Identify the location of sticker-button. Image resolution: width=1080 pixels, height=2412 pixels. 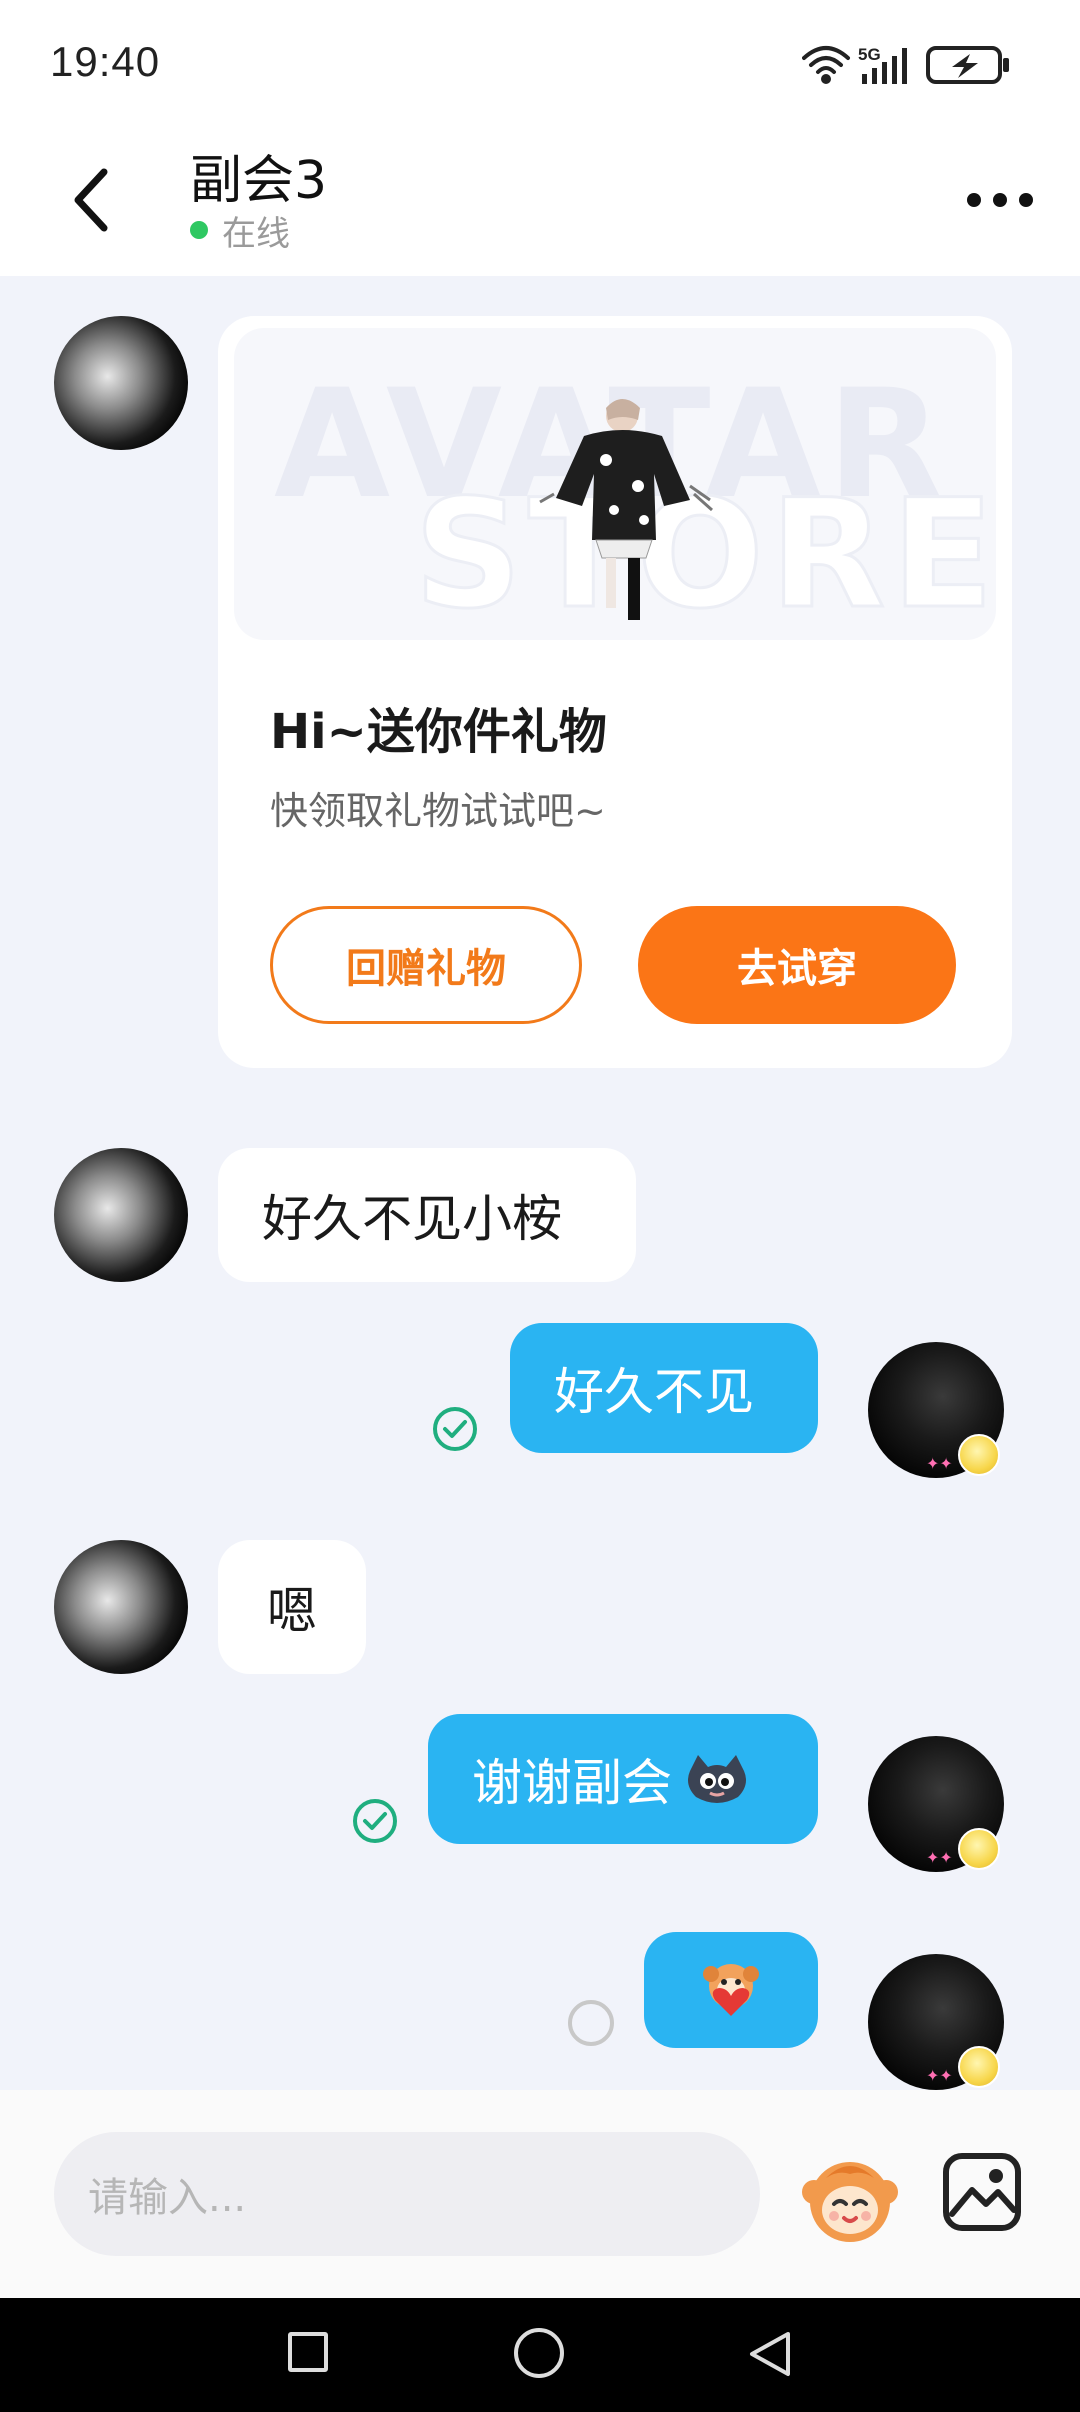
(850, 2198).